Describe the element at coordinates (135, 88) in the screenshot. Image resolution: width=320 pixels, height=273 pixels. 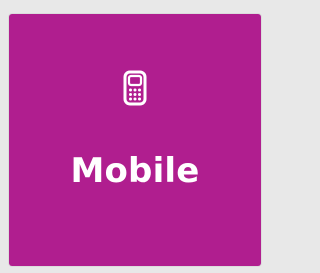
I see `mobile-phone-icon` at that location.